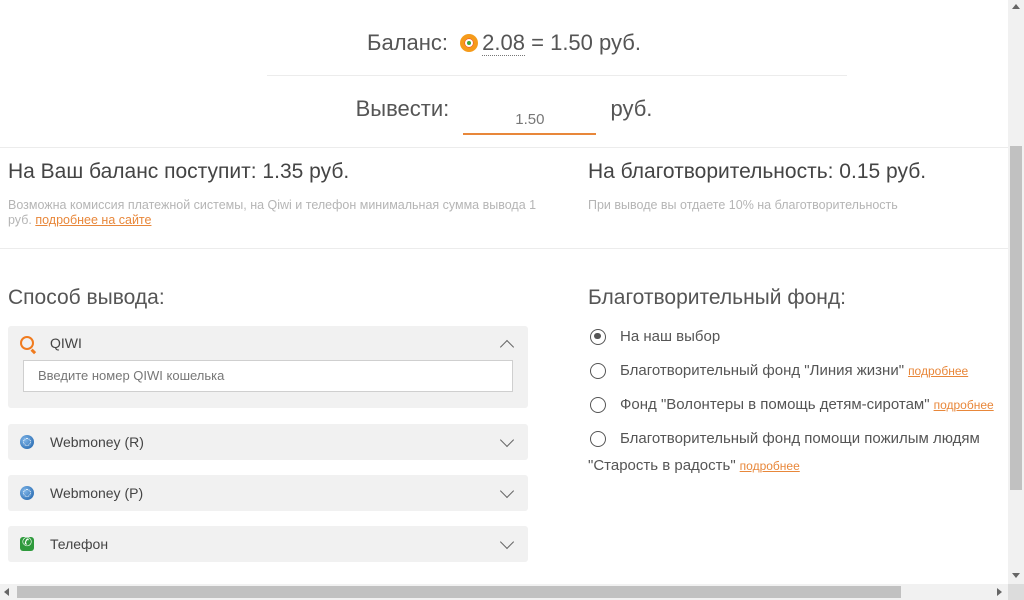 The width and height of the screenshot is (1024, 600). Describe the element at coordinates (775, 404) in the screenshot. I see `charity-option-label: Фонд "Волонтеры в помощь детям-сиротам"` at that location.